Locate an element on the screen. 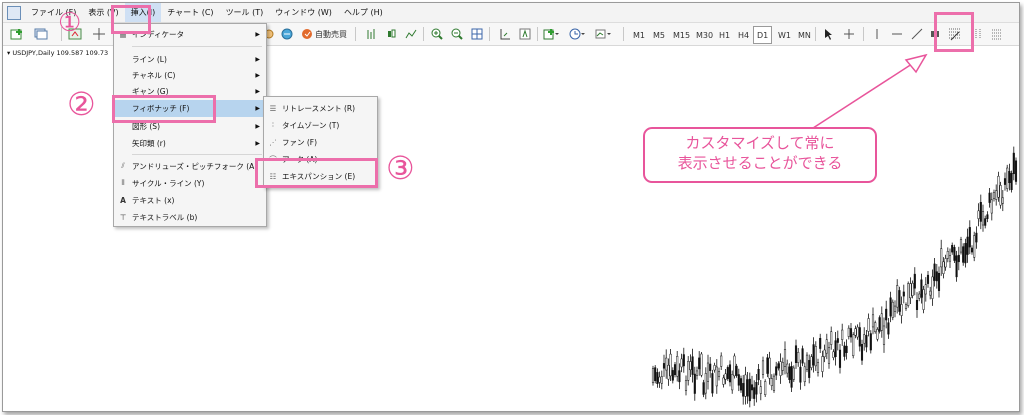 Image resolution: width=1024 pixels, height=415 pixels. horizontal-line-icon is located at coordinates (897, 34).